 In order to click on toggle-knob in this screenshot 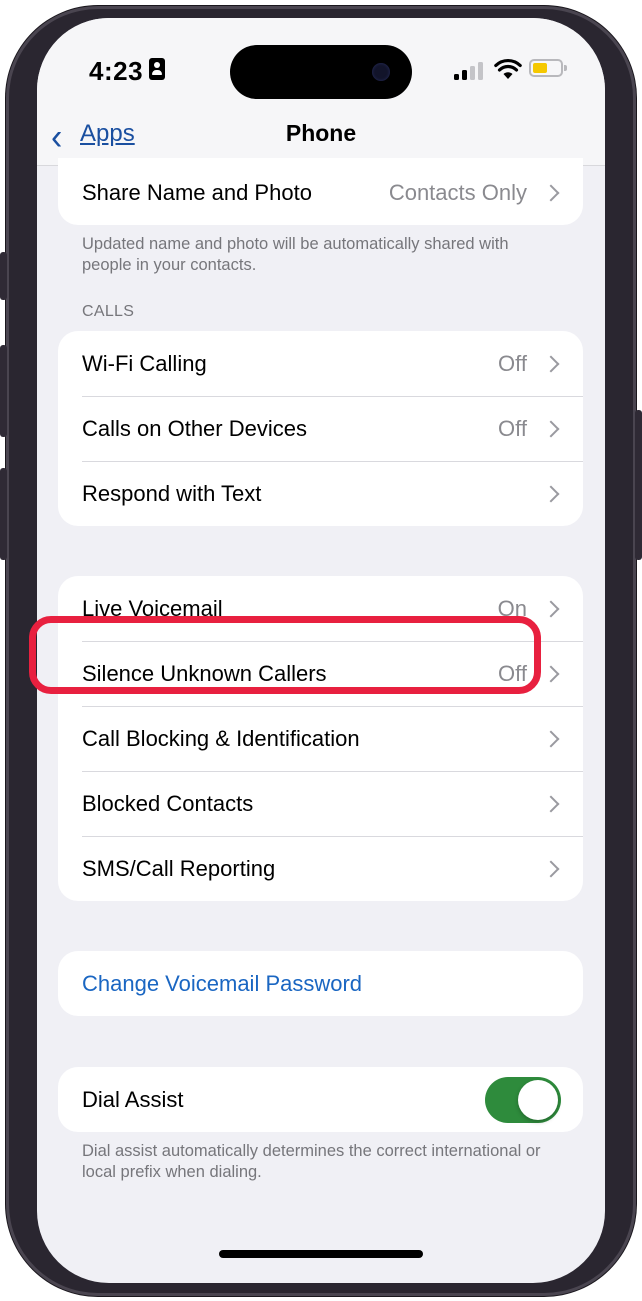, I will do `click(538, 1099)`.